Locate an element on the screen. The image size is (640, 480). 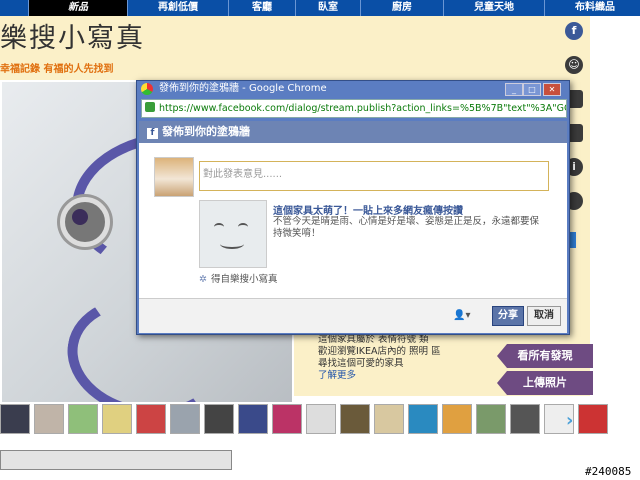
nav-item-livingroom: 客廳 is located at coordinates (261, 8).